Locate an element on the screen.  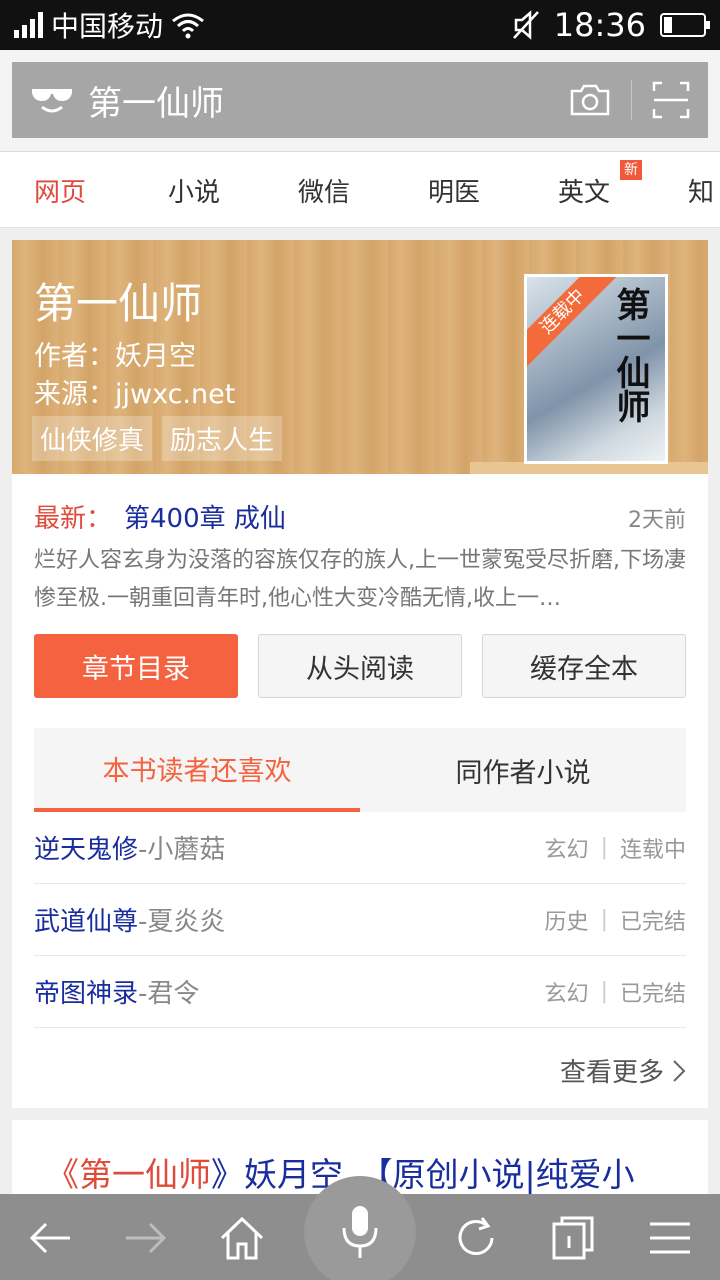
see-more-link: 查看更多 is located at coordinates (623, 1070).